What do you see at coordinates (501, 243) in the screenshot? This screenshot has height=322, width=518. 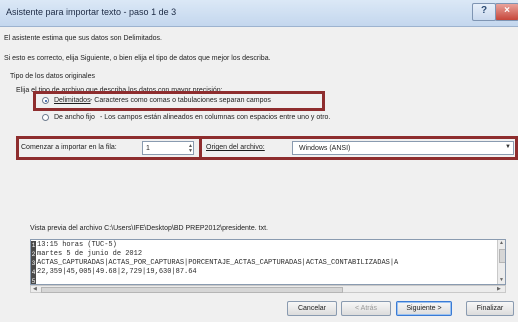 I see `scroll-up-icon: ▲` at bounding box center [501, 243].